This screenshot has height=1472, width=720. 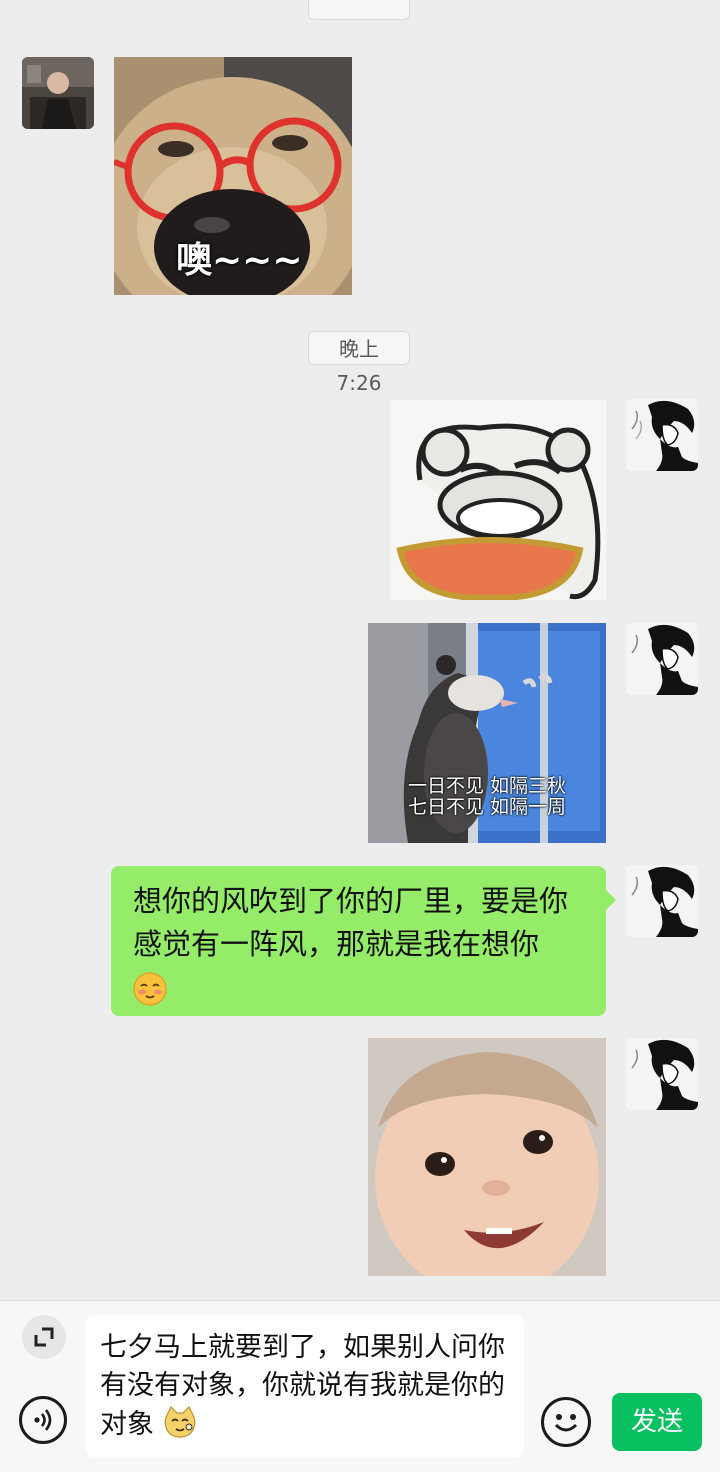 I want to click on time-pill-partial, so click(x=359, y=10).